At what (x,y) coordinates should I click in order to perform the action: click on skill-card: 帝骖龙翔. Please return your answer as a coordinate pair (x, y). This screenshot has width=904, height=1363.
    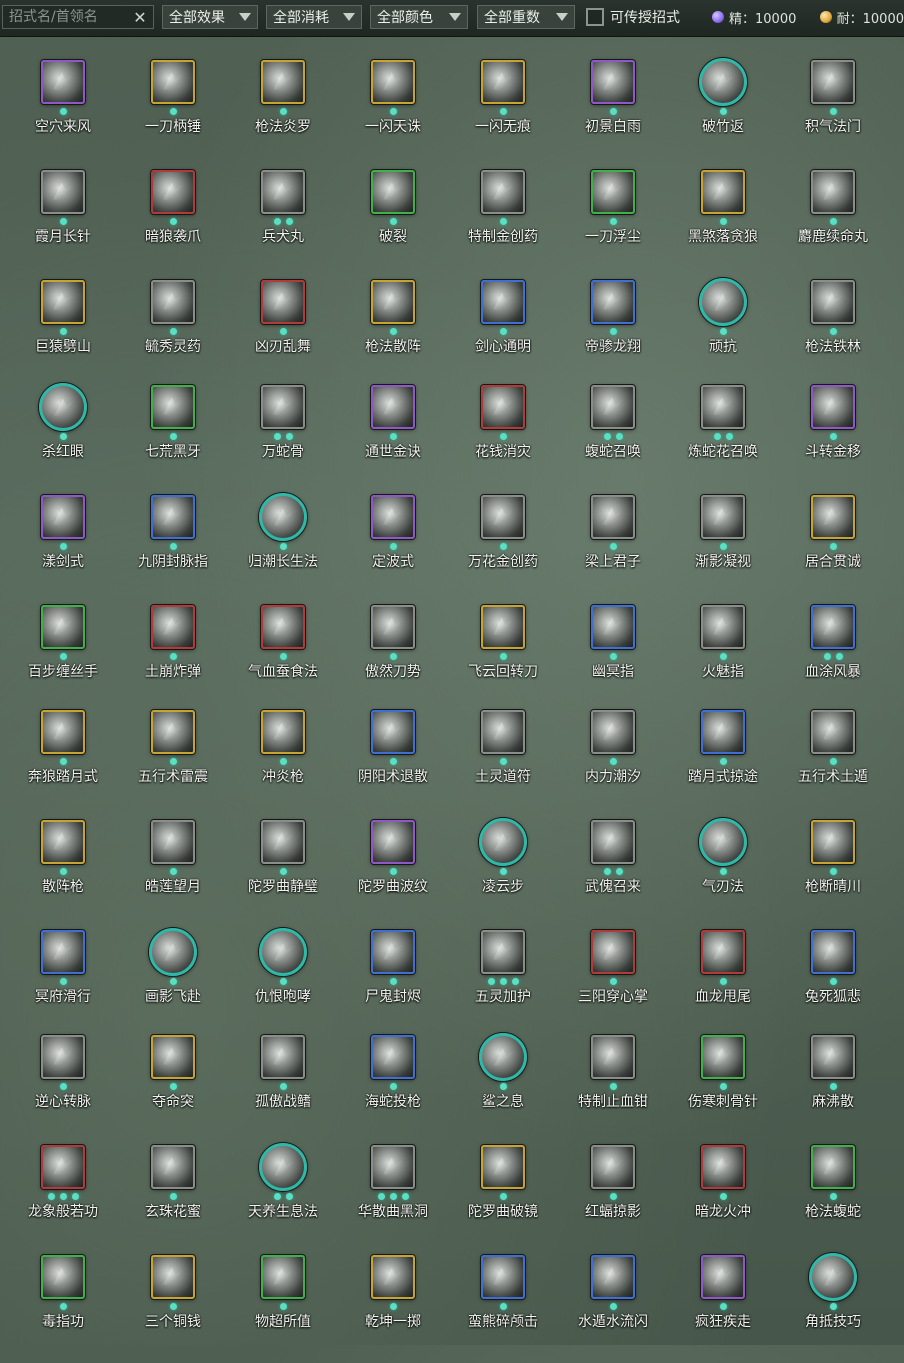
    Looking at the image, I should click on (613, 333).